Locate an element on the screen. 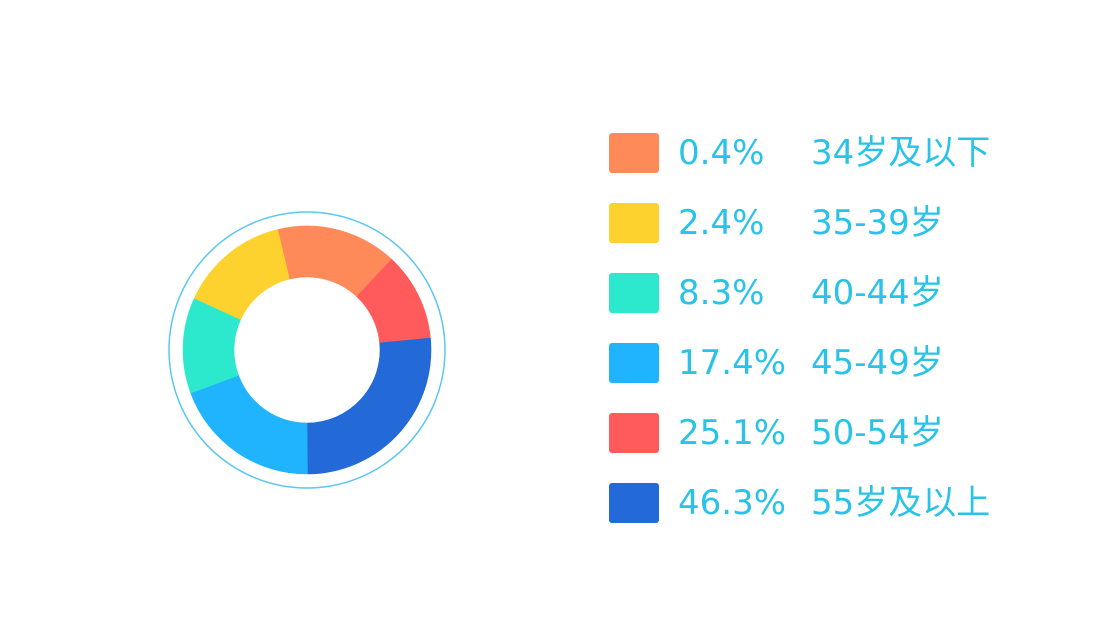 The height and width of the screenshot is (630, 1100). donut-chart is located at coordinates (307, 350).